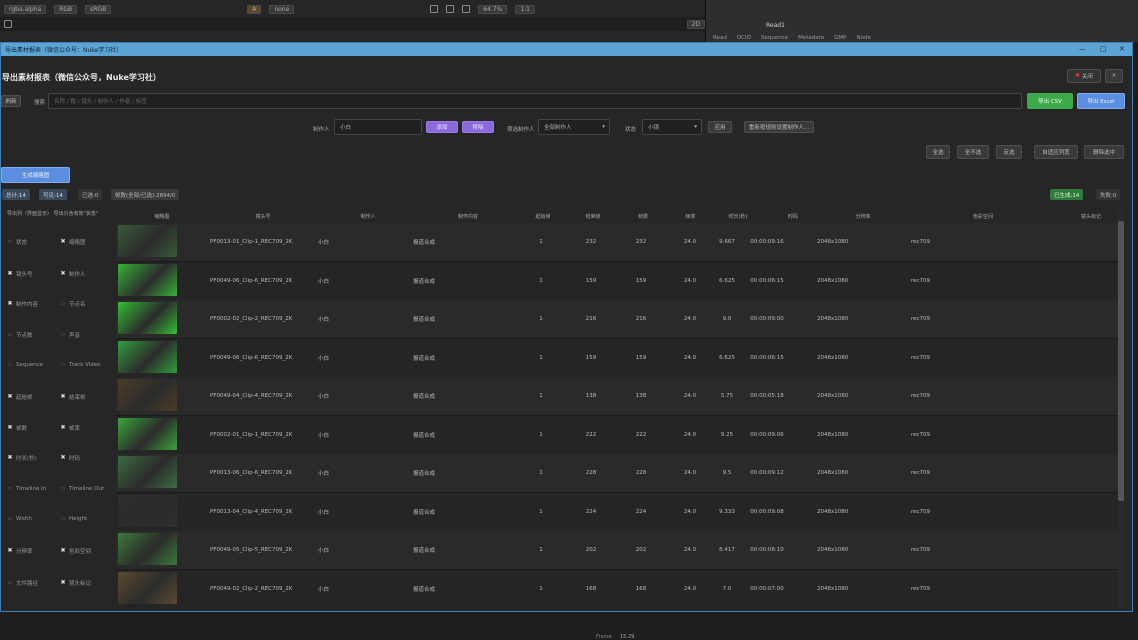  What do you see at coordinates (73, 519) in the screenshot?
I see `export-column-option: ▫ Height` at bounding box center [73, 519].